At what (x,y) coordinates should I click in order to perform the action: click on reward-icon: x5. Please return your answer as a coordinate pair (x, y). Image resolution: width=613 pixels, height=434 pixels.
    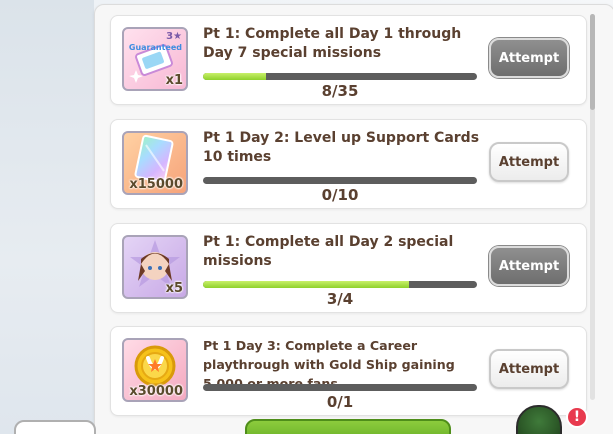
    Looking at the image, I should click on (155, 267).